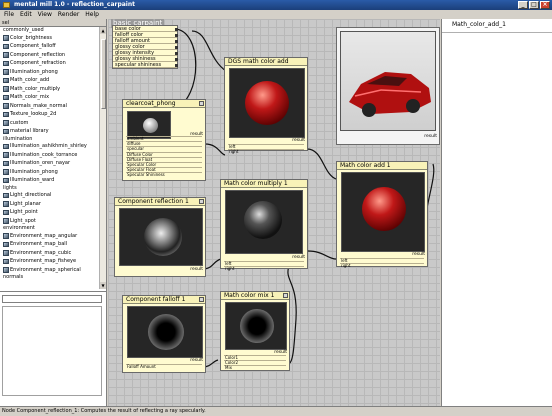  I want to click on scrollbar-thumb, so click(103, 74).